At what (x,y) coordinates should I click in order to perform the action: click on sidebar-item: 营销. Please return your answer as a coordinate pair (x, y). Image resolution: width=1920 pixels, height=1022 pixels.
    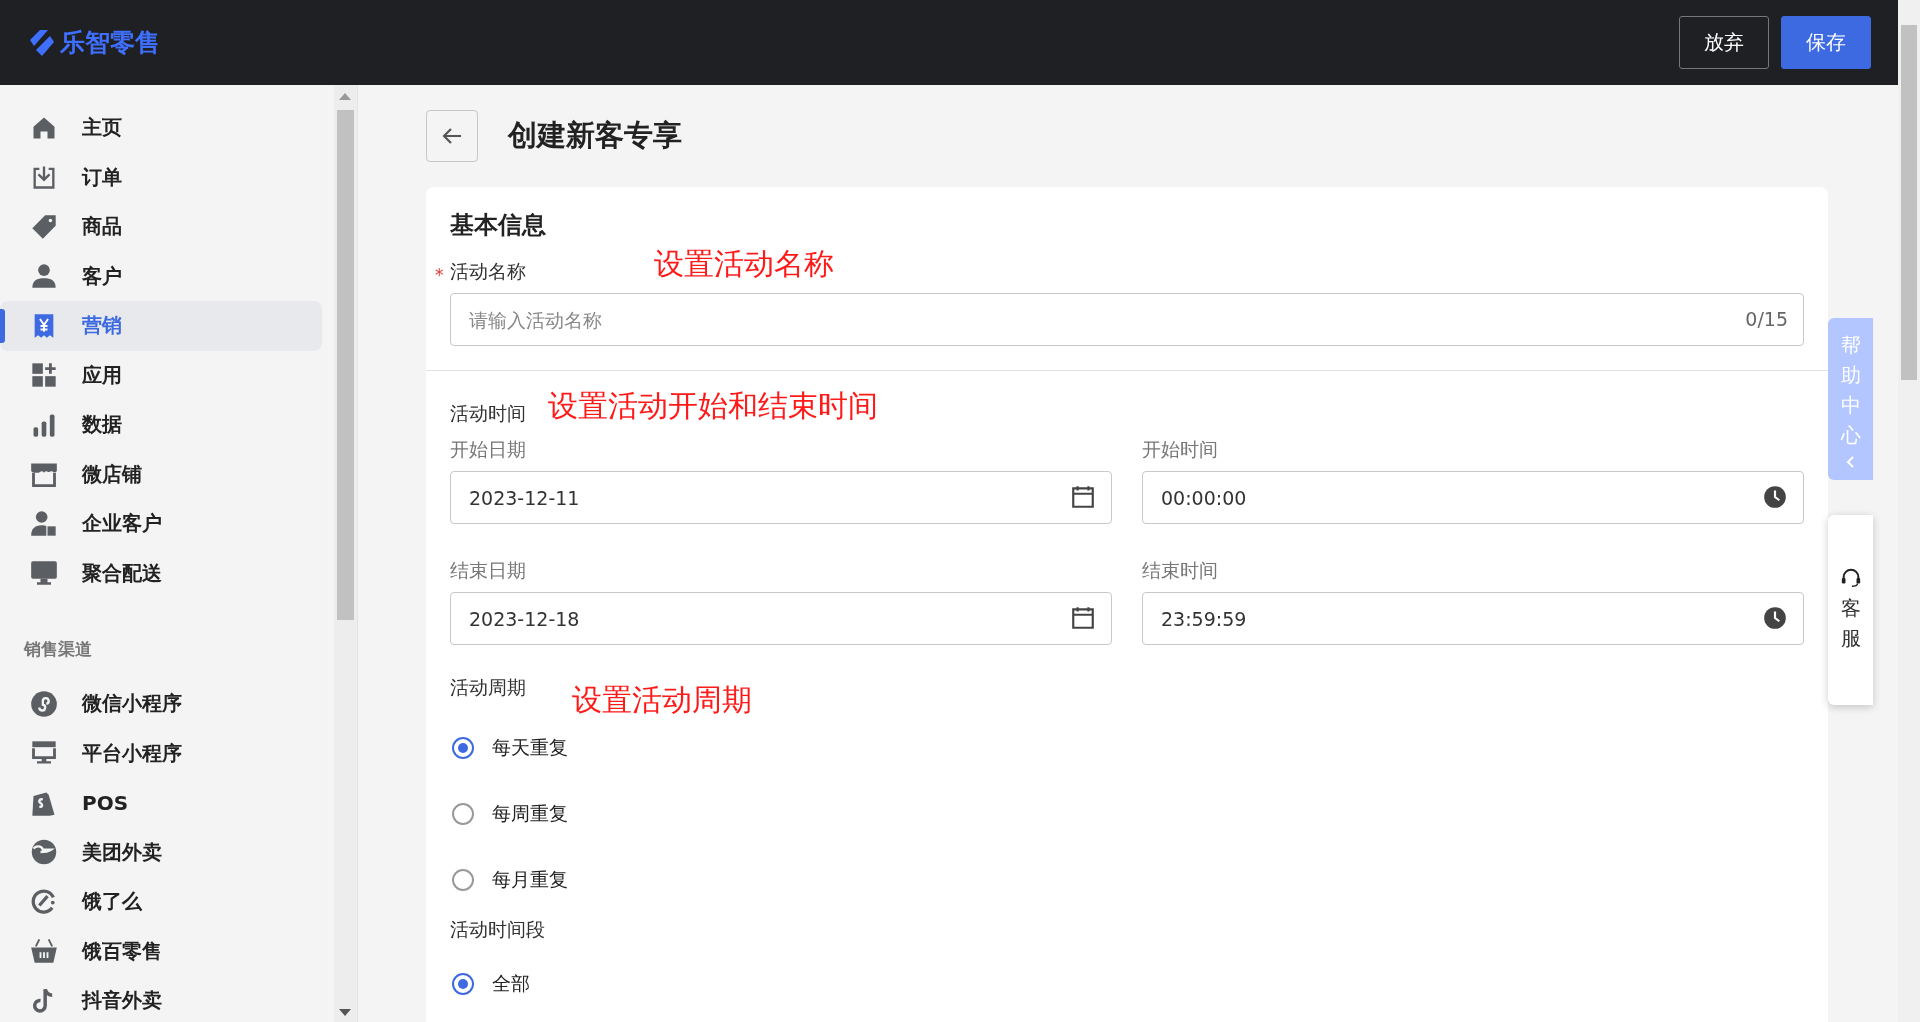
    Looking at the image, I should click on (161, 326).